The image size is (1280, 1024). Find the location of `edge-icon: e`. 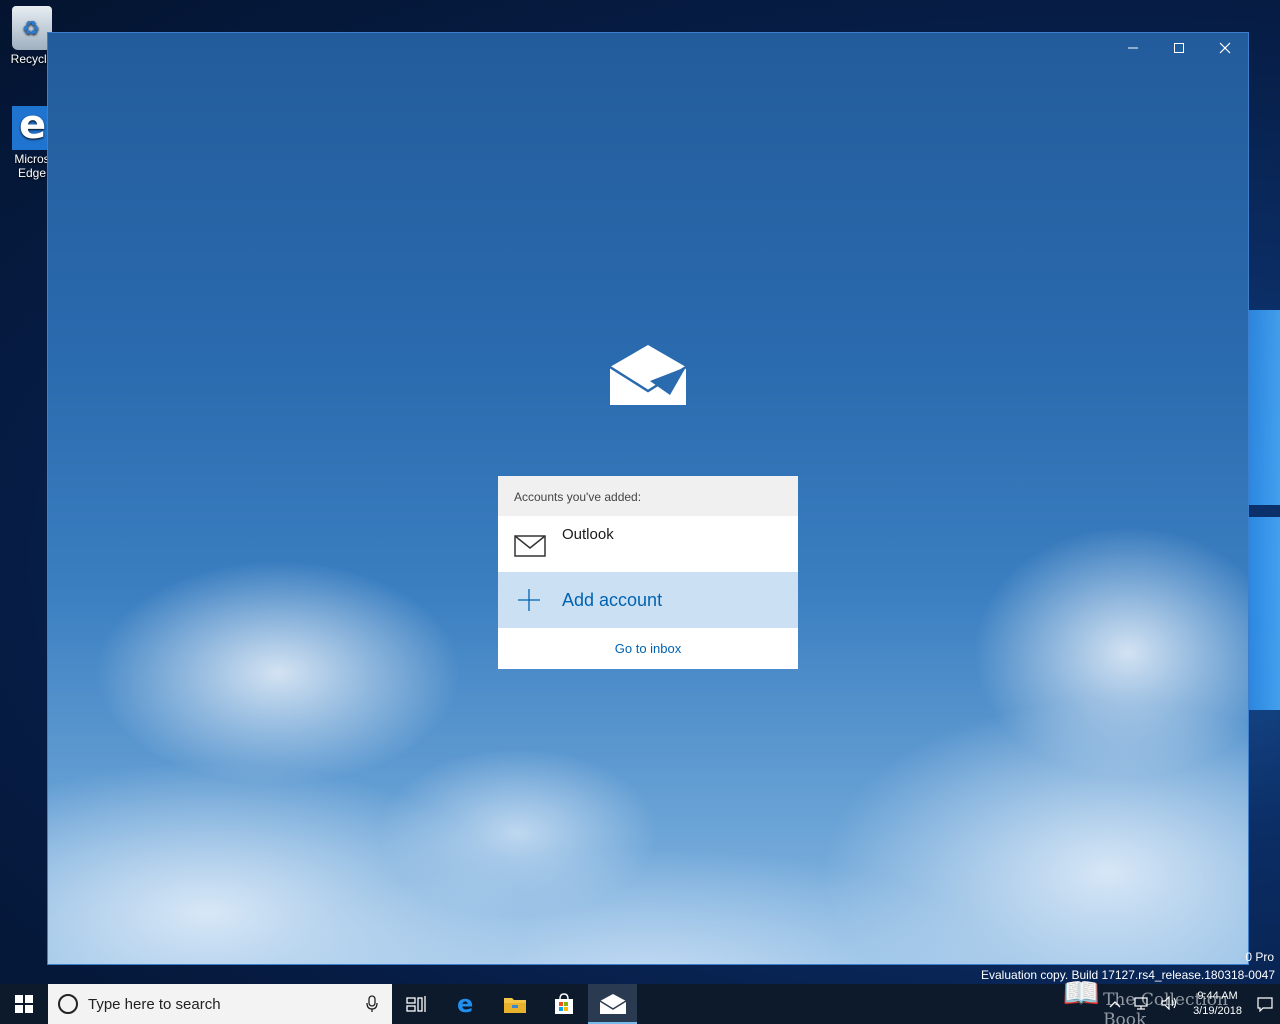

edge-icon: e is located at coordinates (465, 1004).